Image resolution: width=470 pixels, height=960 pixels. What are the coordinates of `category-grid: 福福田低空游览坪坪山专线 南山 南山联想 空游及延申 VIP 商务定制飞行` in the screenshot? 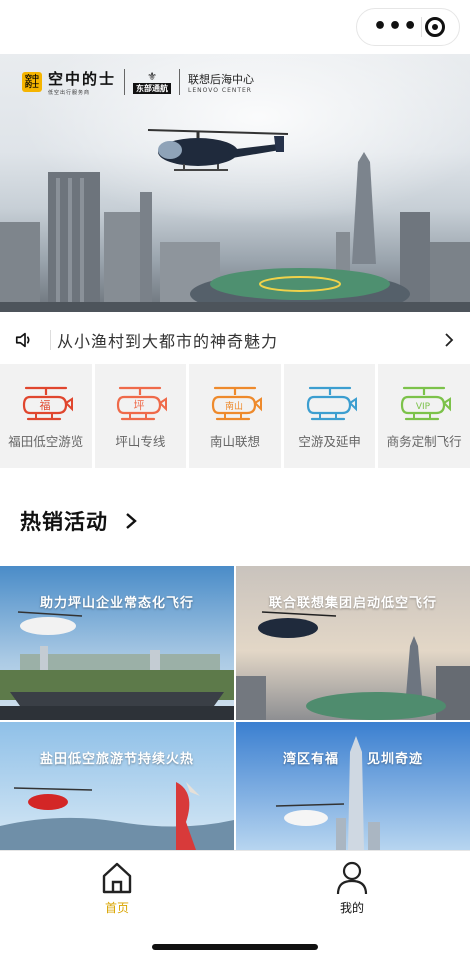 It's located at (235, 416).